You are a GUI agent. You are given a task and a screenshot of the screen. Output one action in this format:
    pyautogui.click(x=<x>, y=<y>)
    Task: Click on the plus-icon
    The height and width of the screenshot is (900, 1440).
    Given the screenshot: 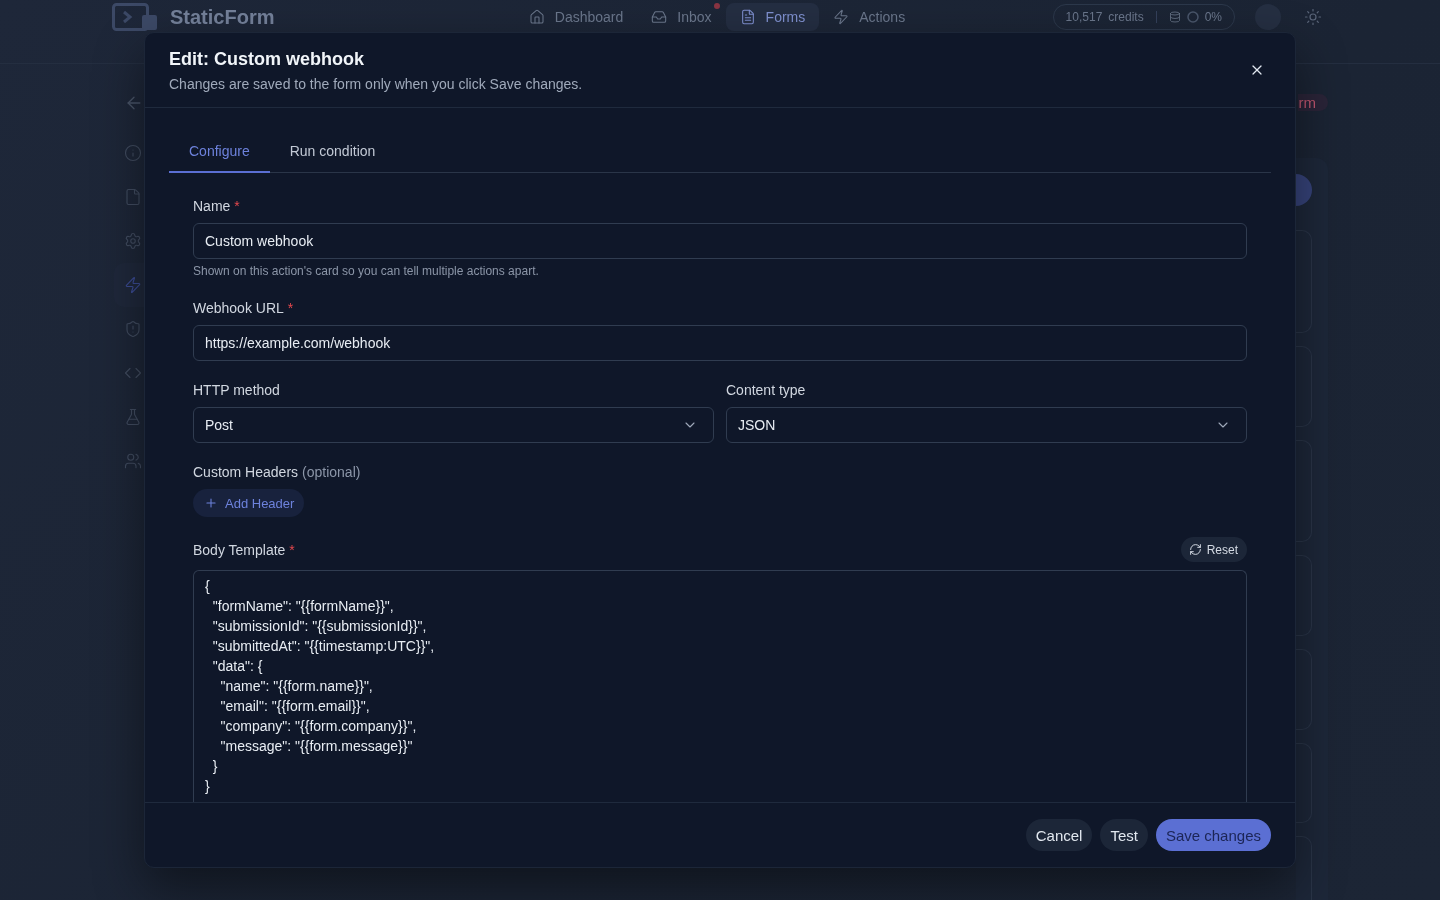 What is the action you would take?
    pyautogui.click(x=211, y=503)
    